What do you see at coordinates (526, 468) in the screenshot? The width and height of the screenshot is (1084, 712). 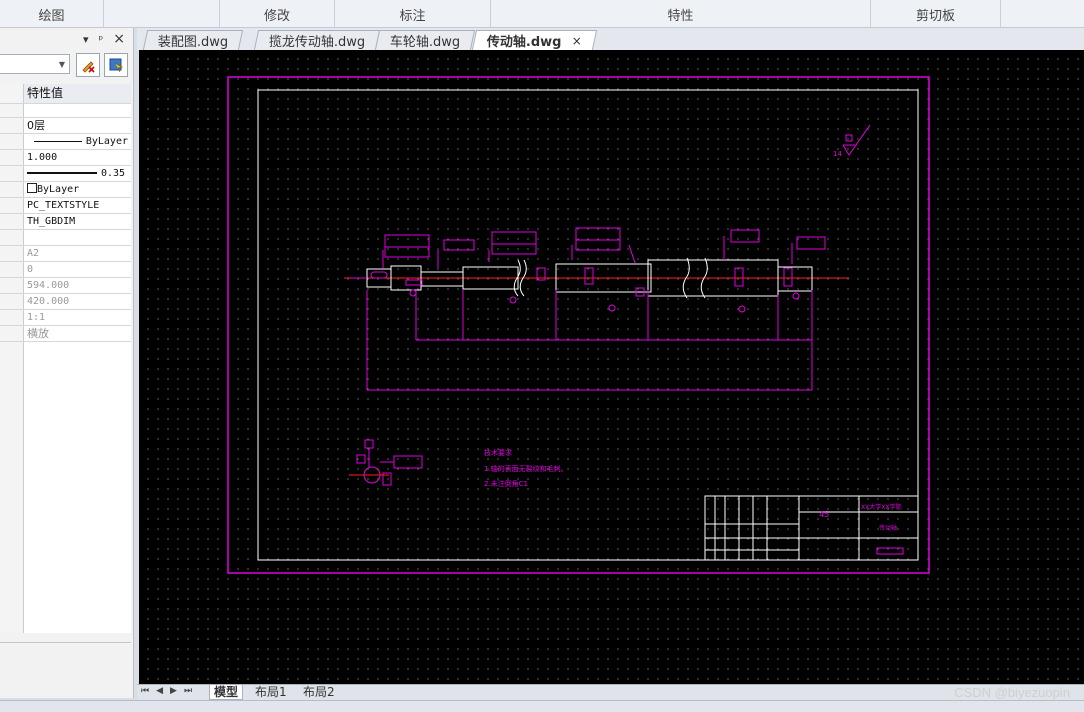 I see `notes-line-1: 1.轴的表面无裂纹和毛刺。` at bounding box center [526, 468].